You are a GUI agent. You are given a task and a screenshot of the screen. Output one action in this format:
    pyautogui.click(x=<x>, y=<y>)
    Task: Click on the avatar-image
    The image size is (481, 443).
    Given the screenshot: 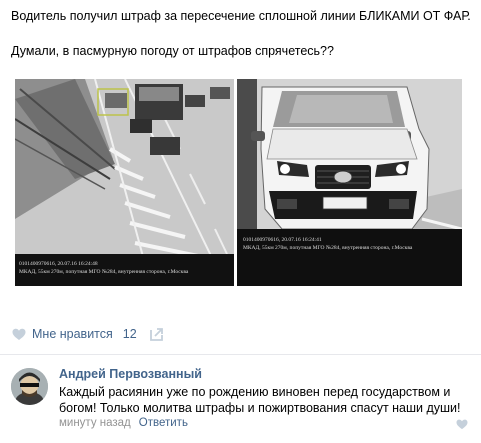 What is the action you would take?
    pyautogui.click(x=29, y=386)
    